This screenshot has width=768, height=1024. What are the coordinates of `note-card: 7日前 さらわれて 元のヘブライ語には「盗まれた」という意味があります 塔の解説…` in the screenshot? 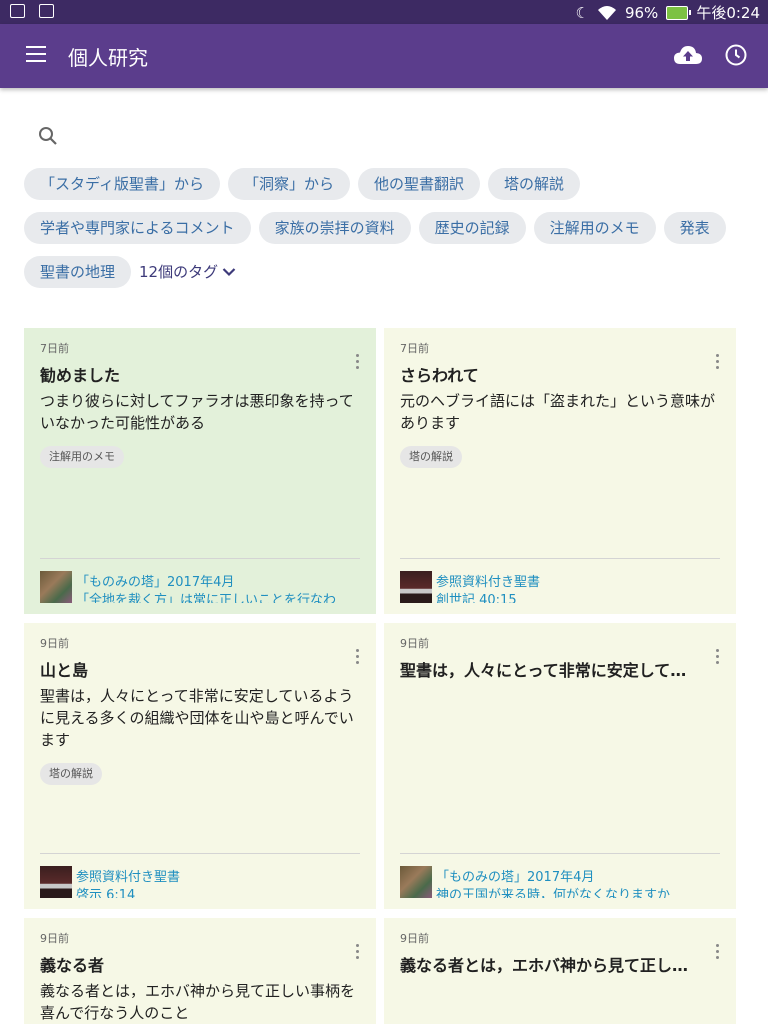 It's located at (560, 471).